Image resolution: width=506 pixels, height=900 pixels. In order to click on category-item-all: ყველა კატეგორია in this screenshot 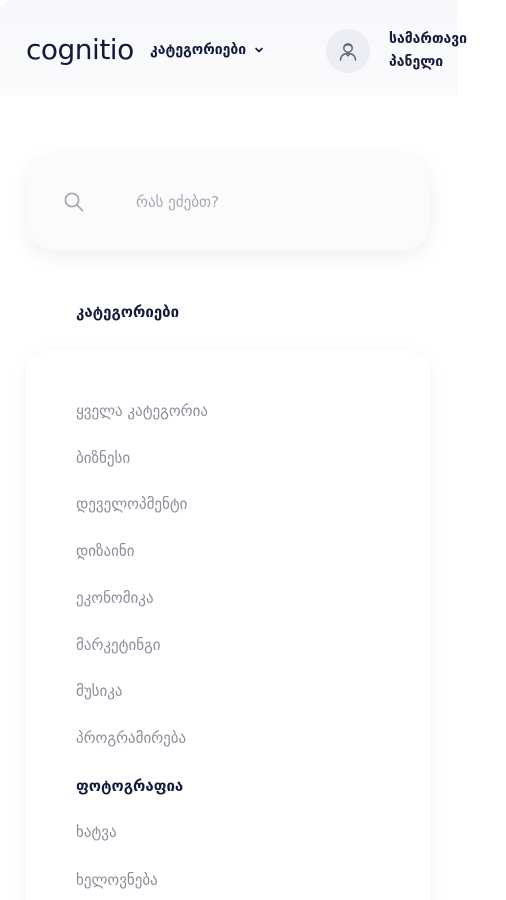, I will do `click(142, 411)`.